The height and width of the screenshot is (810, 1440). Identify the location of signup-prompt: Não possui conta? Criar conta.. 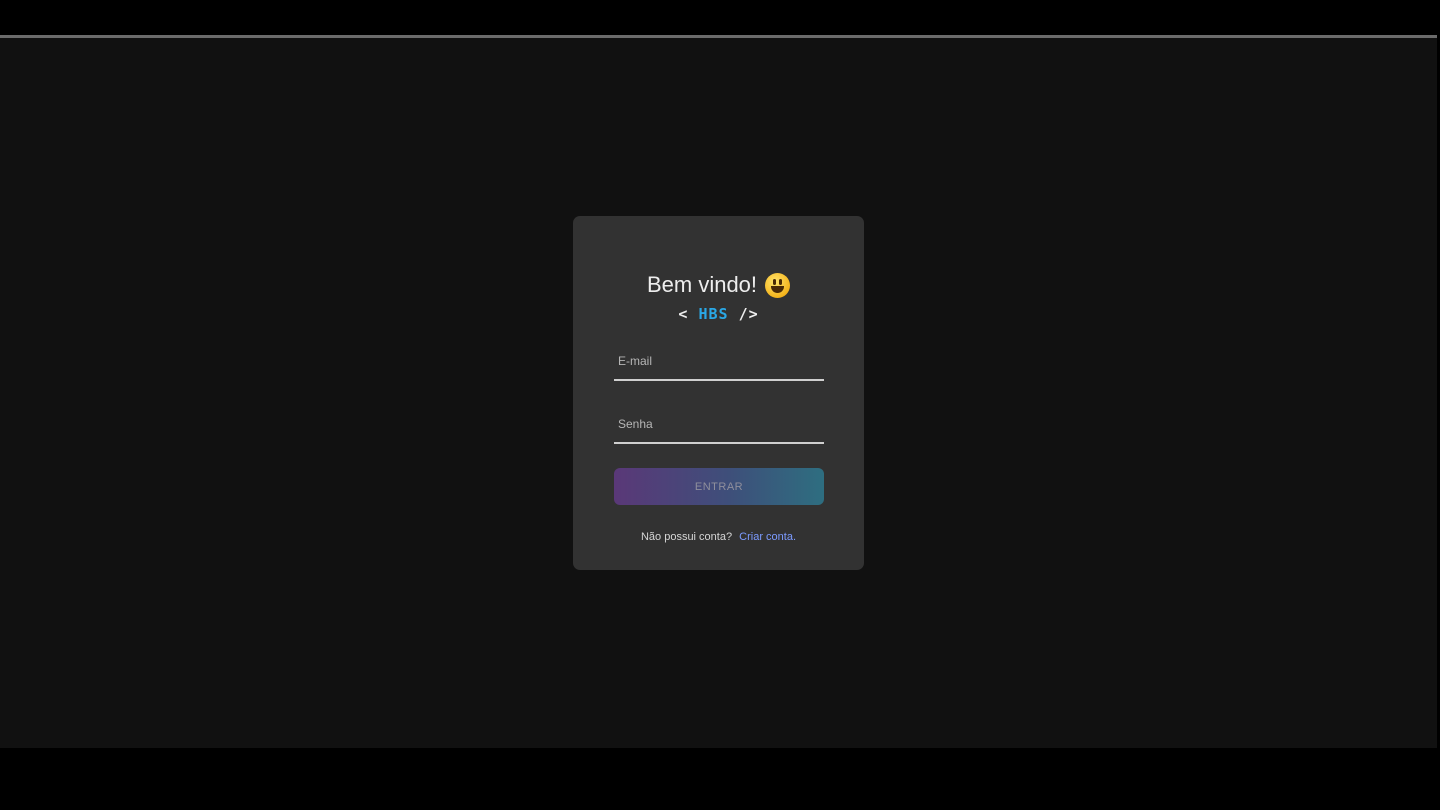
(718, 537).